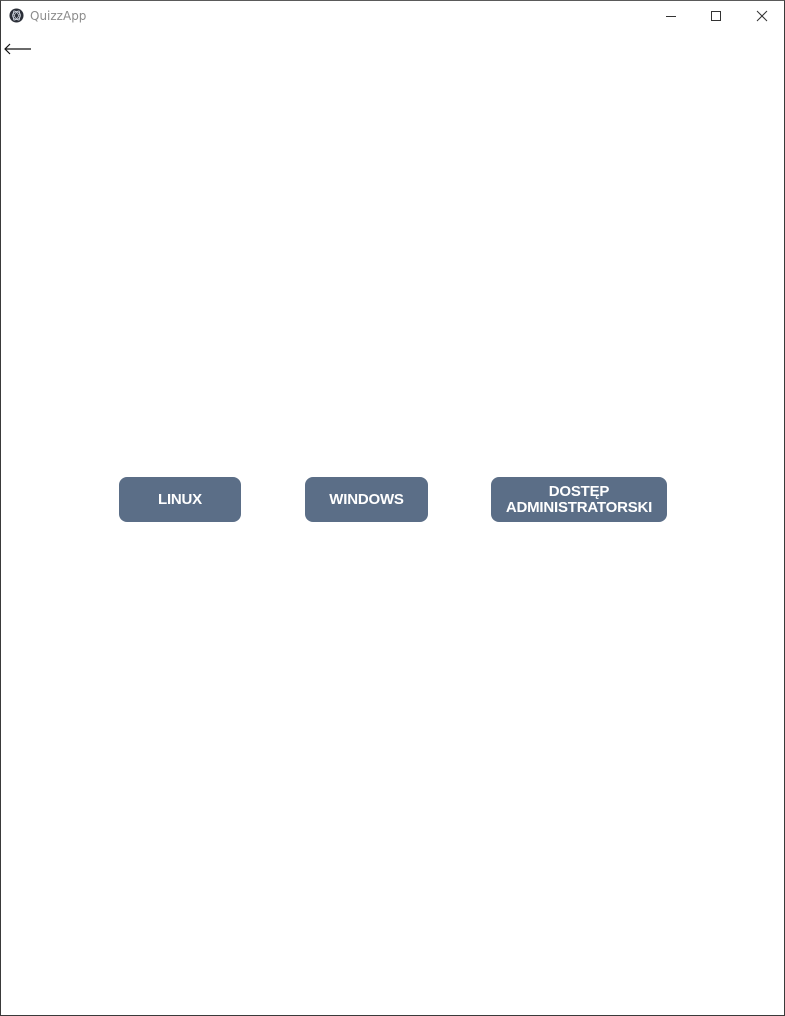 This screenshot has height=1016, width=785. I want to click on back-arrow-icon, so click(18, 49).